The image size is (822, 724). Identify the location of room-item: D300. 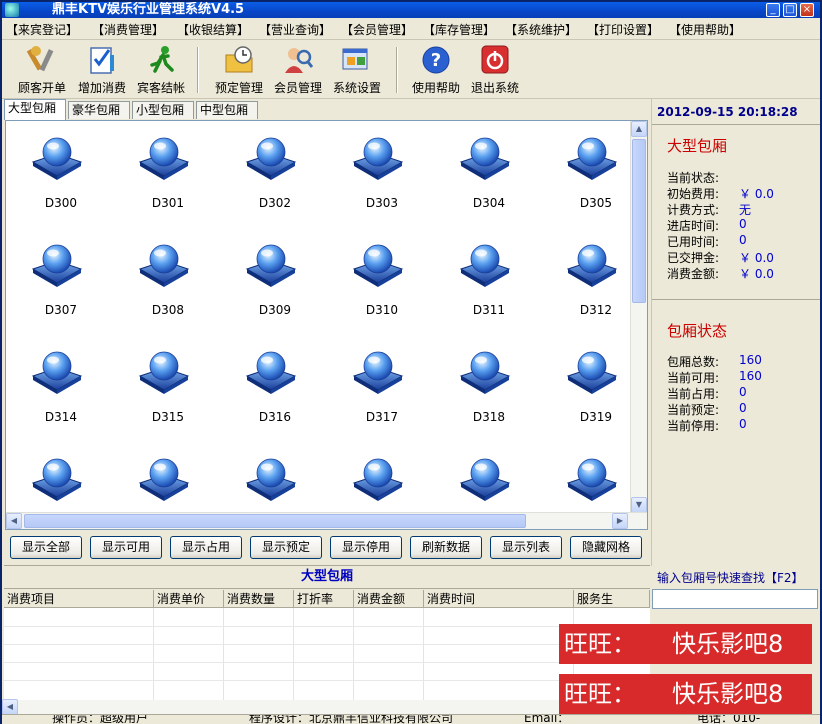
(51, 176).